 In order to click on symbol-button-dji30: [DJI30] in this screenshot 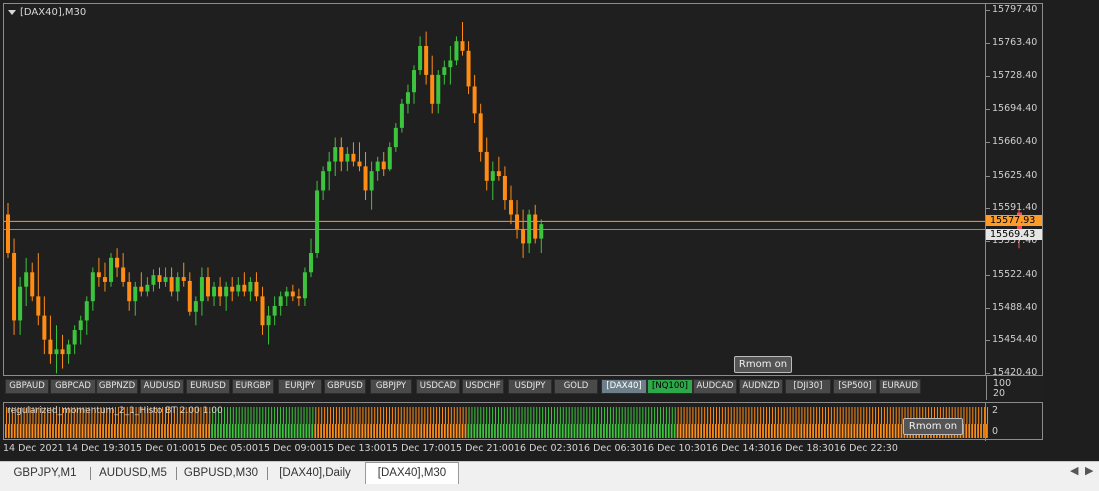, I will do `click(808, 386)`.